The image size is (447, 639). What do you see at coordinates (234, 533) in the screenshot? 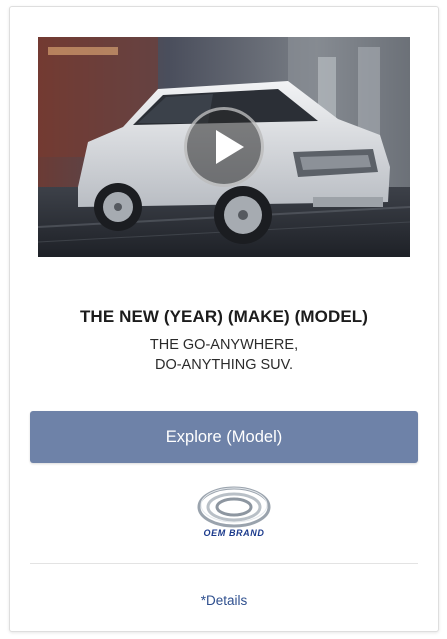
I see `brand-name: OEM BRAND` at bounding box center [234, 533].